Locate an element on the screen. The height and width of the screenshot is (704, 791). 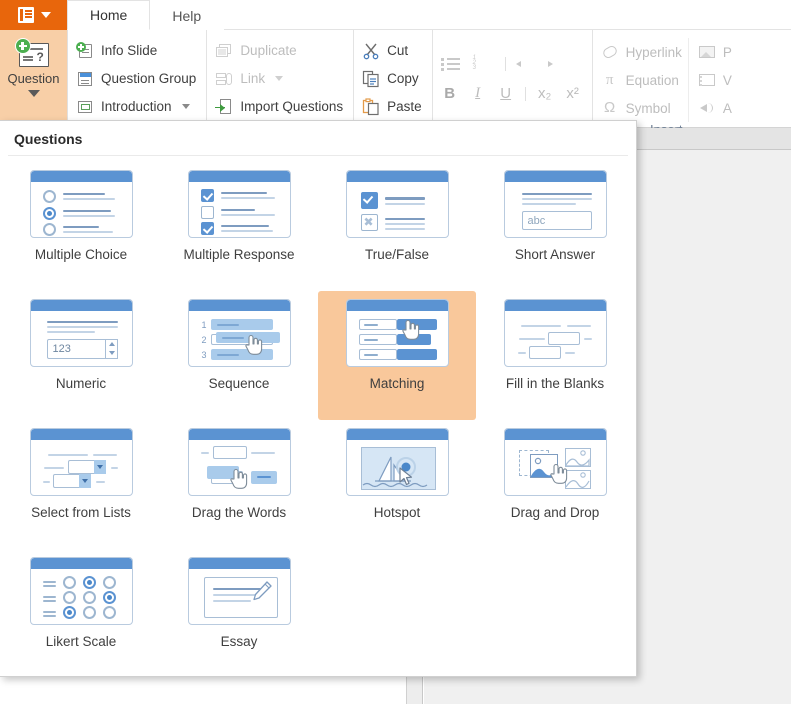
audio-label: A is located at coordinates (727, 108).